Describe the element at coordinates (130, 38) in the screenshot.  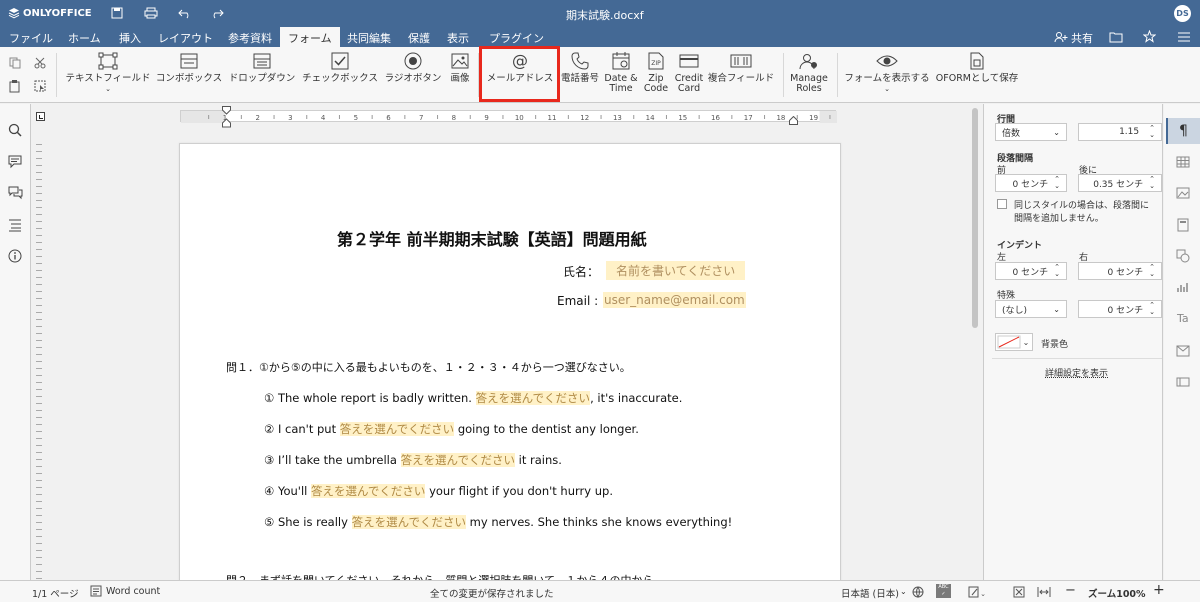
I see `tab-insert: 挿入` at that location.